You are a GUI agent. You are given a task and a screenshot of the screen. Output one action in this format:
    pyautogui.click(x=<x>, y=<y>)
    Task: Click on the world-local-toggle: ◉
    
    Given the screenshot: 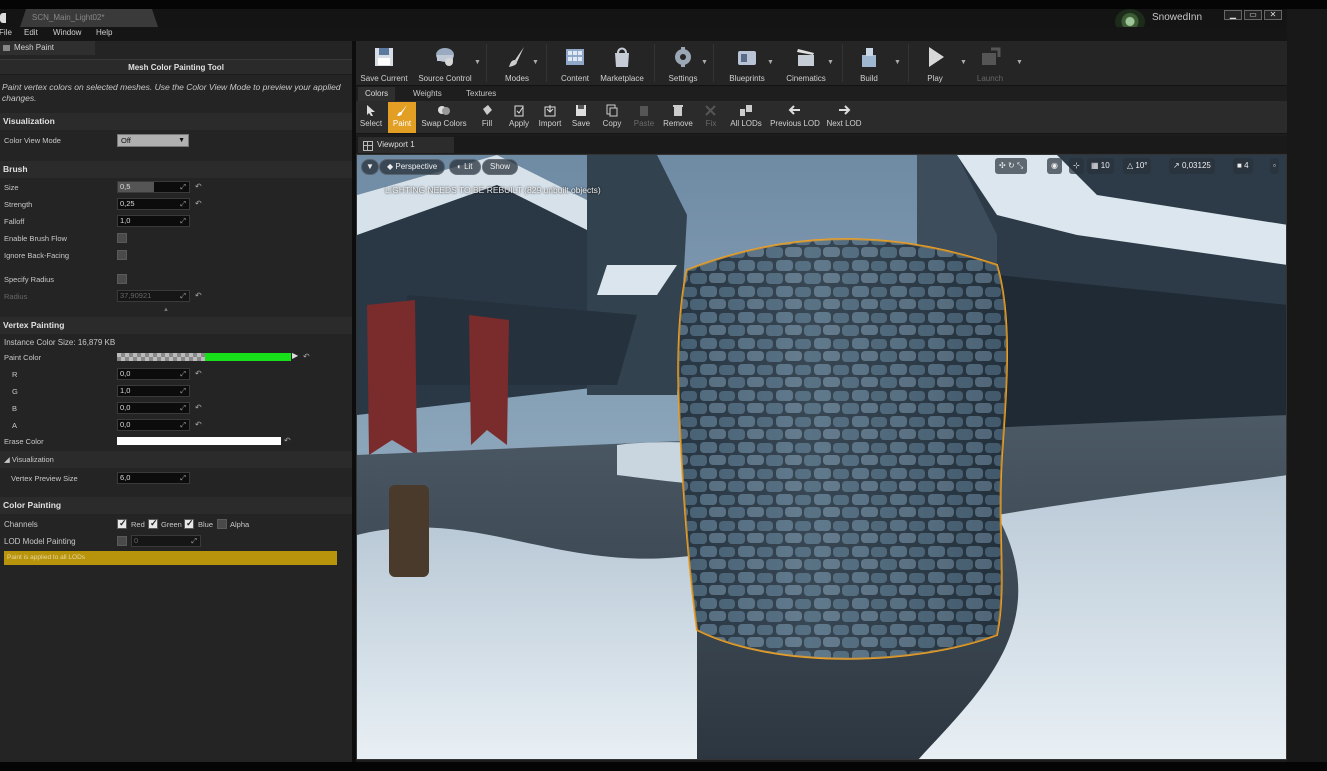 What is the action you would take?
    pyautogui.click(x=1054, y=166)
    